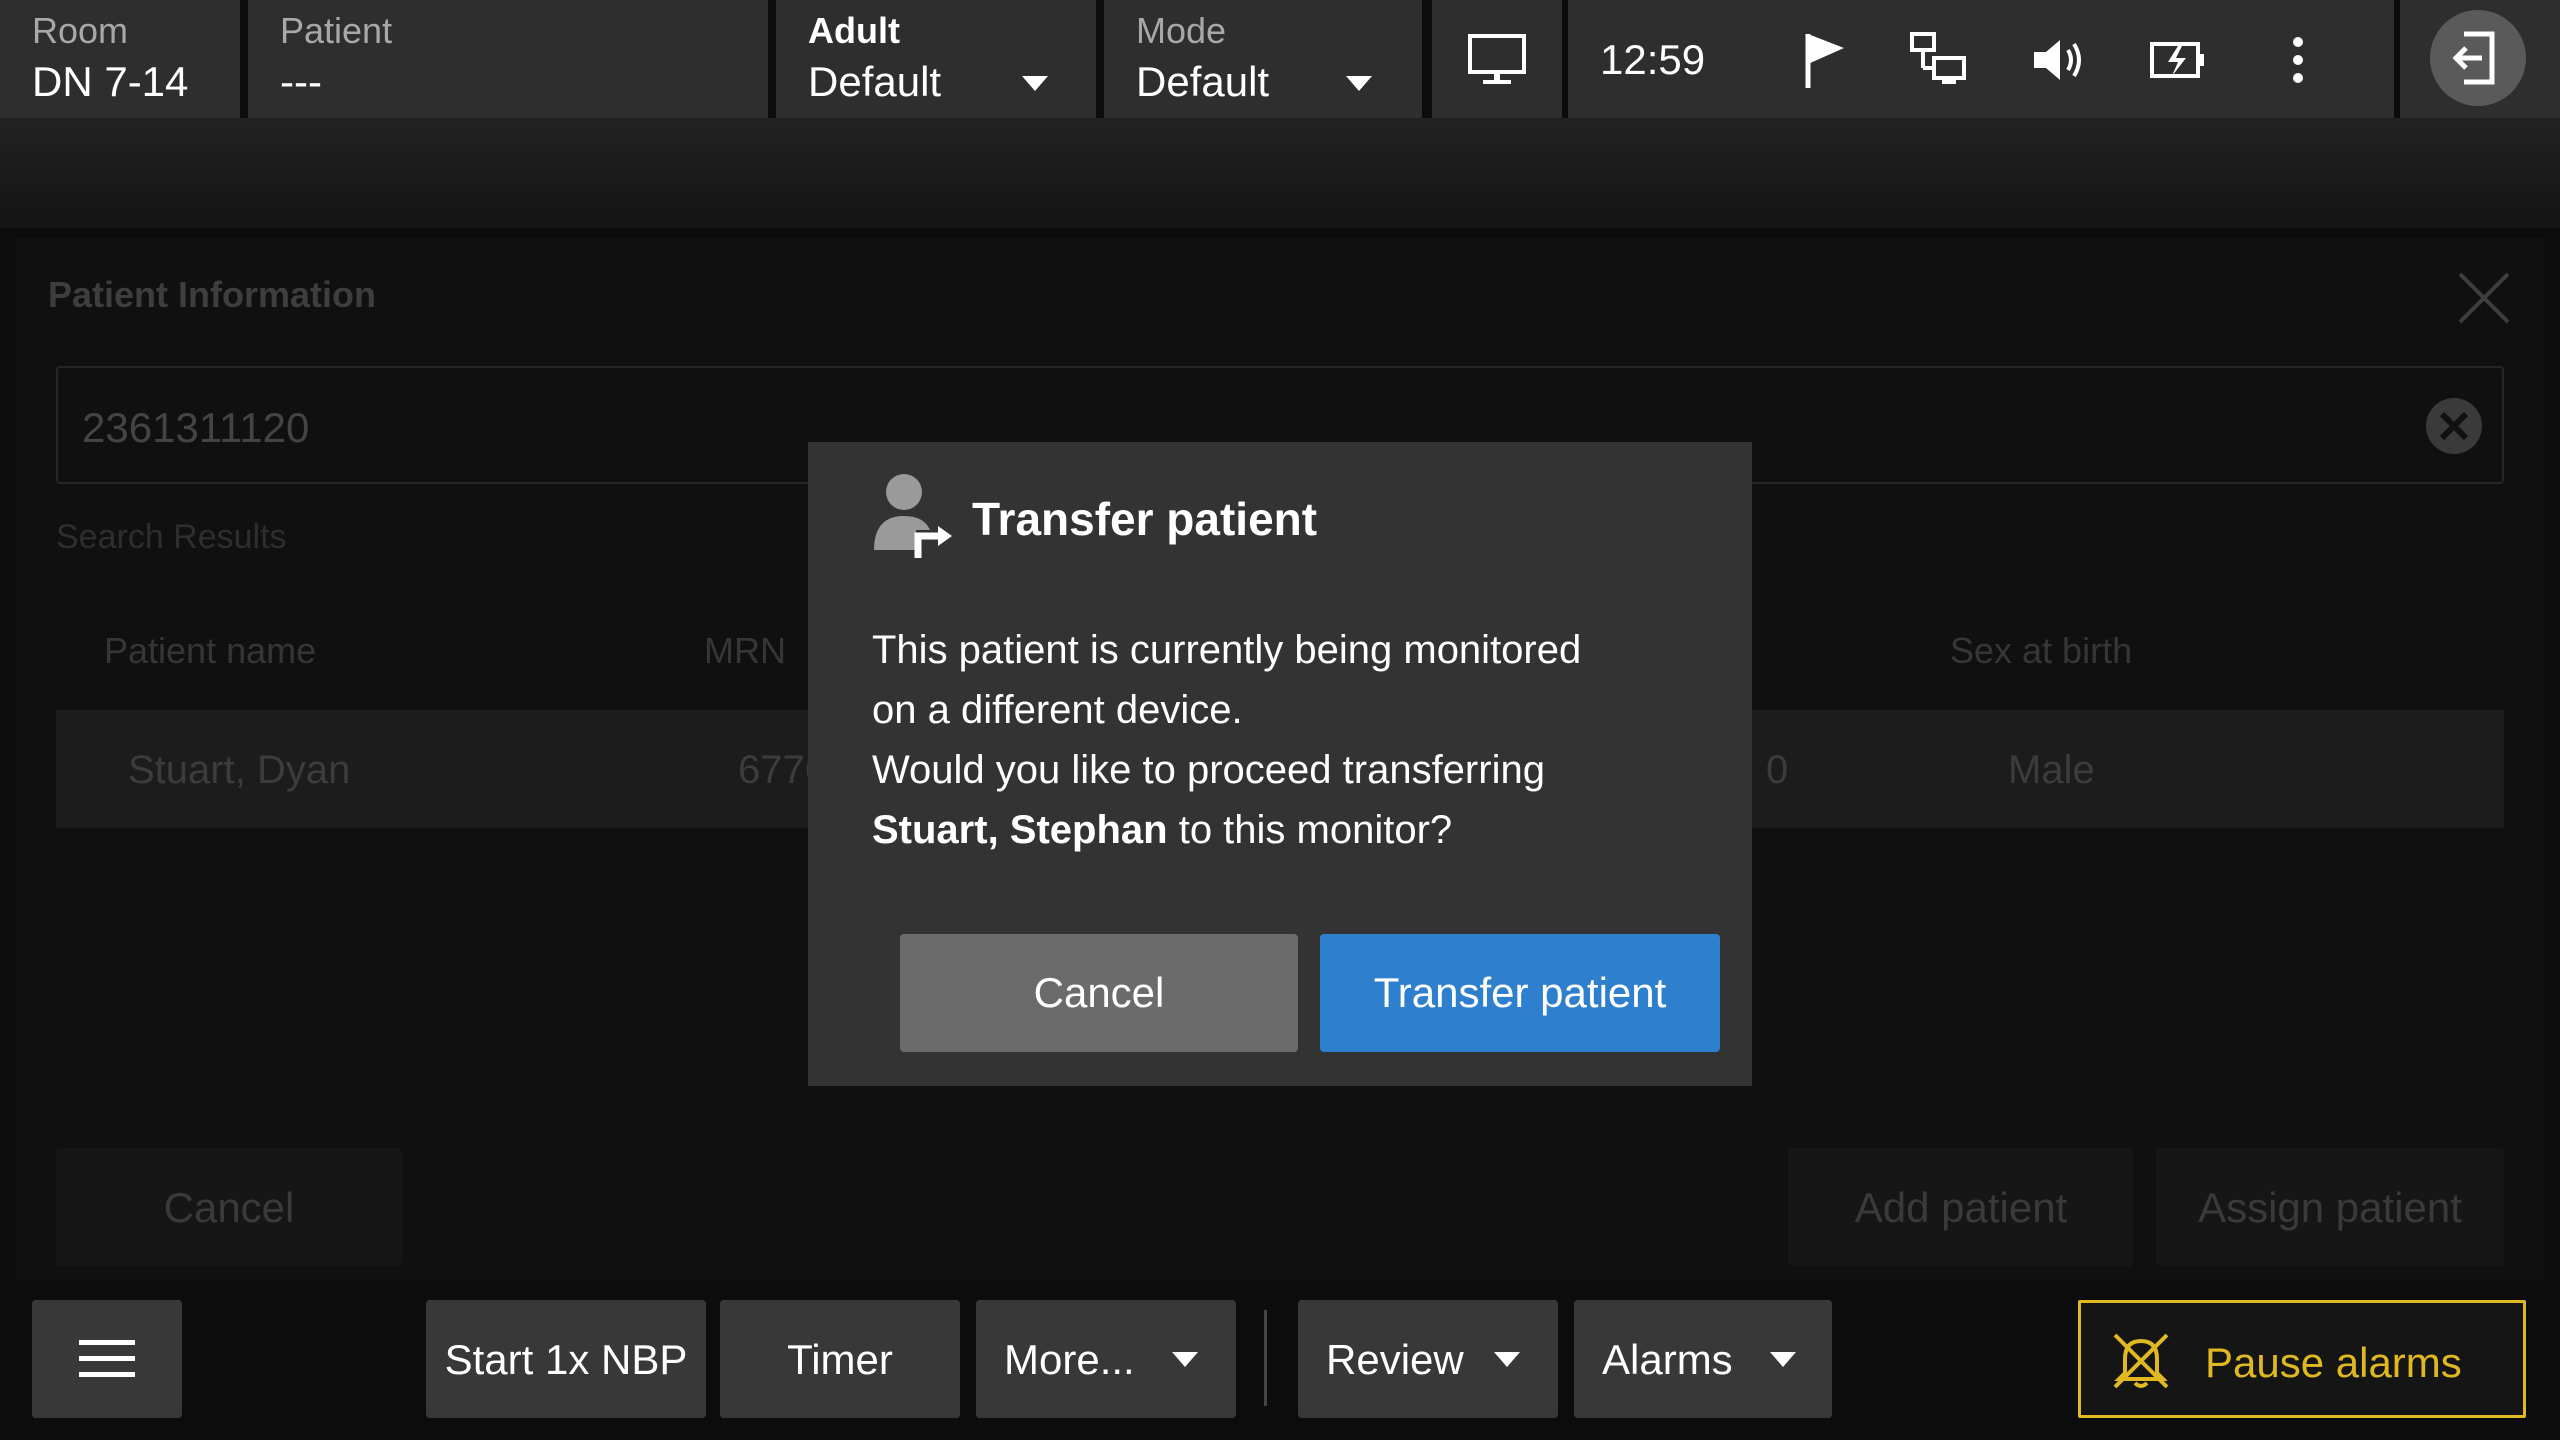 Image resolution: width=2560 pixels, height=1440 pixels. I want to click on status-toolbar: 12:59, so click(1981, 59).